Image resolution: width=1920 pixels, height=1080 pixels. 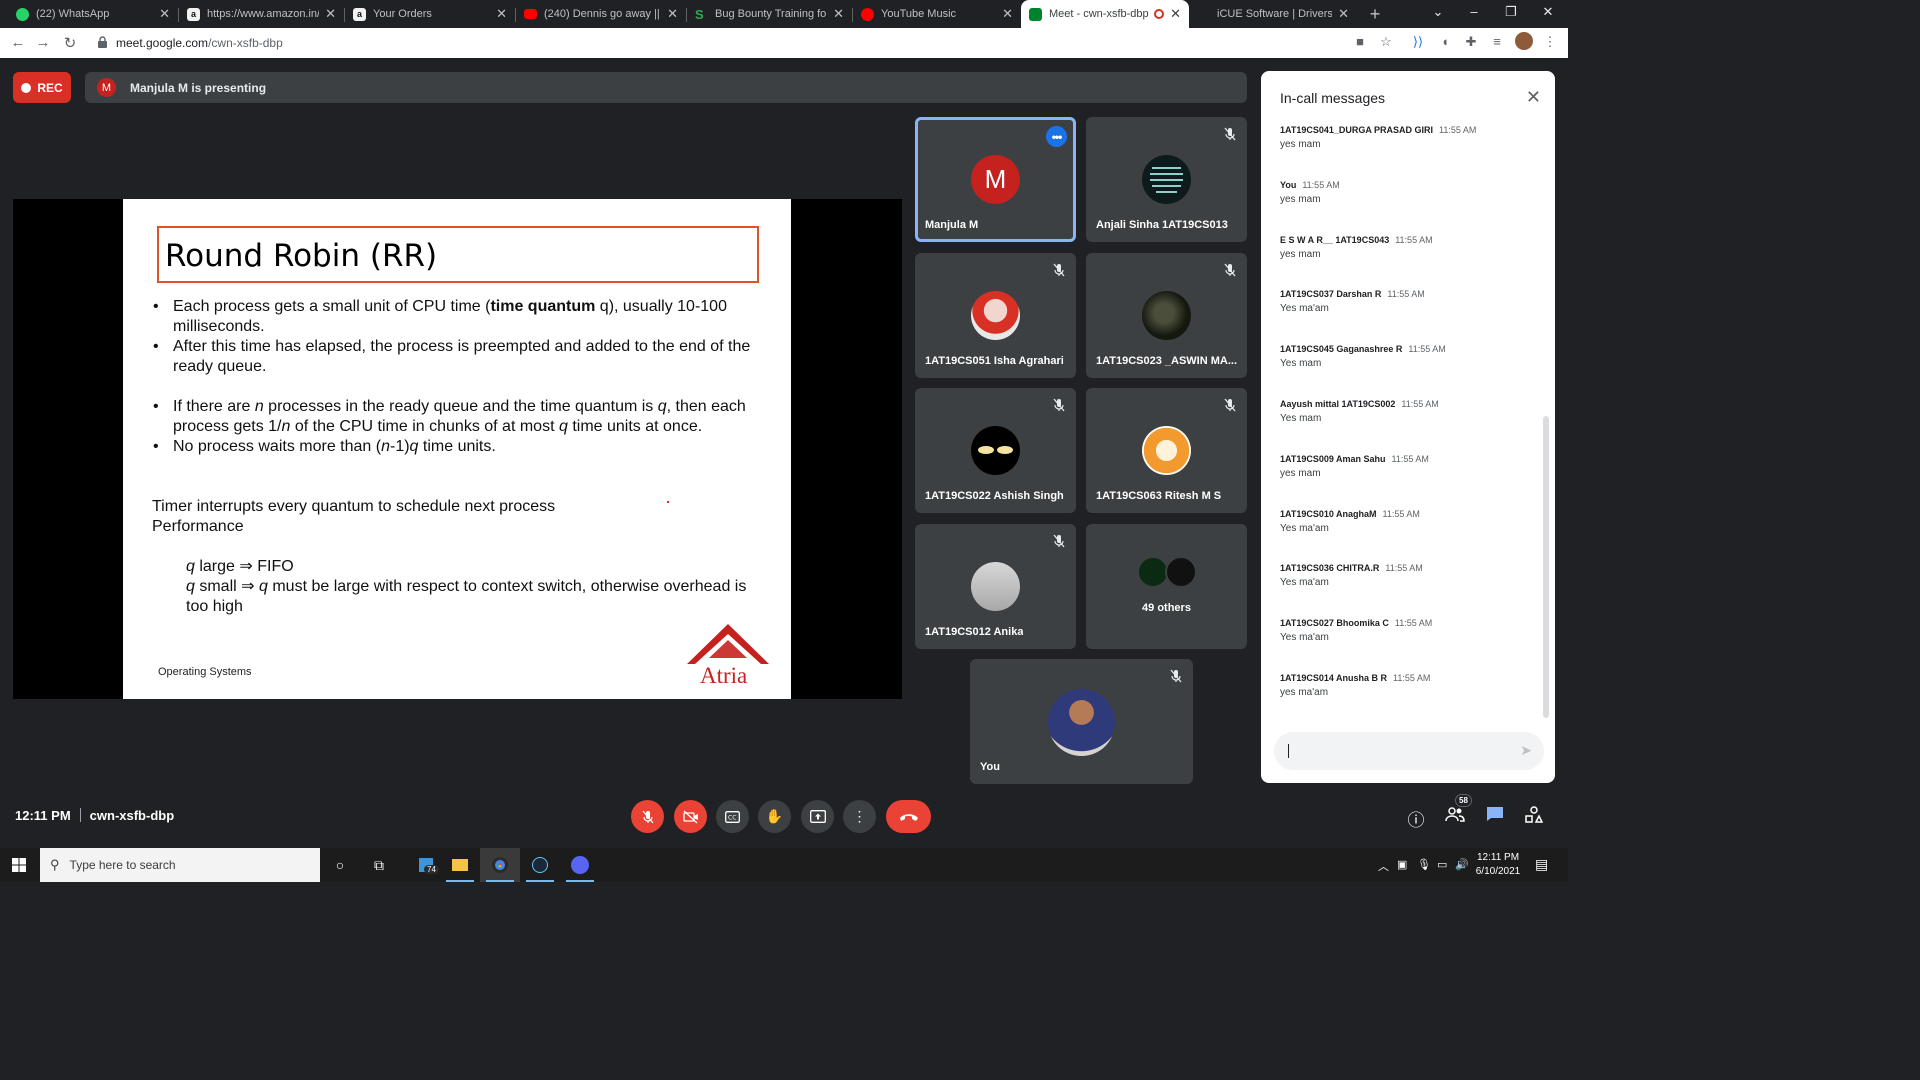 What do you see at coordinates (1511, 12) in the screenshot?
I see `restore-button: ❐` at bounding box center [1511, 12].